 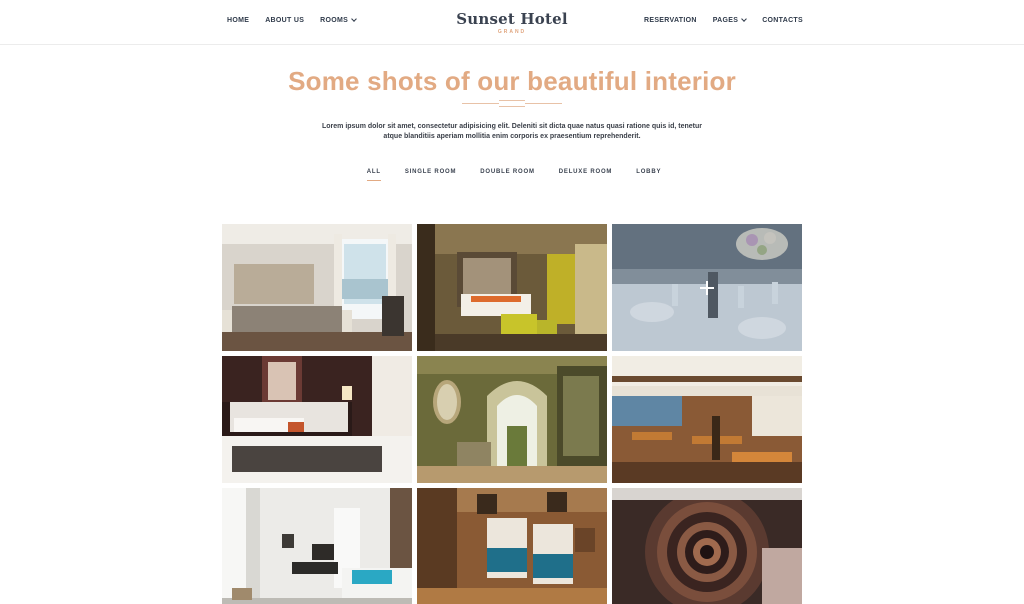 I want to click on gallery-item-restaurant, so click(x=707, y=419).